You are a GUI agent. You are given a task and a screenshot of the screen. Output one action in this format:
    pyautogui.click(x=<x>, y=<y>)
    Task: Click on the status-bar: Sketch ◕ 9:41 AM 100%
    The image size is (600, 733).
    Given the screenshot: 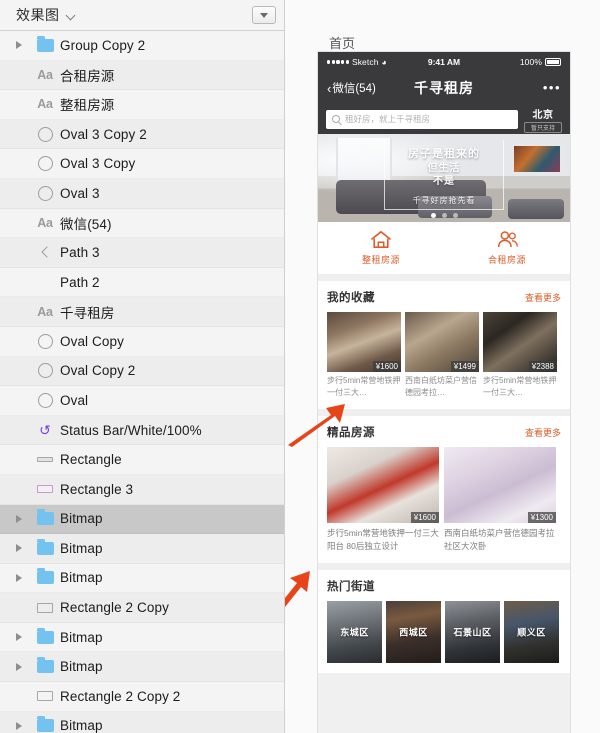 What is the action you would take?
    pyautogui.click(x=444, y=62)
    